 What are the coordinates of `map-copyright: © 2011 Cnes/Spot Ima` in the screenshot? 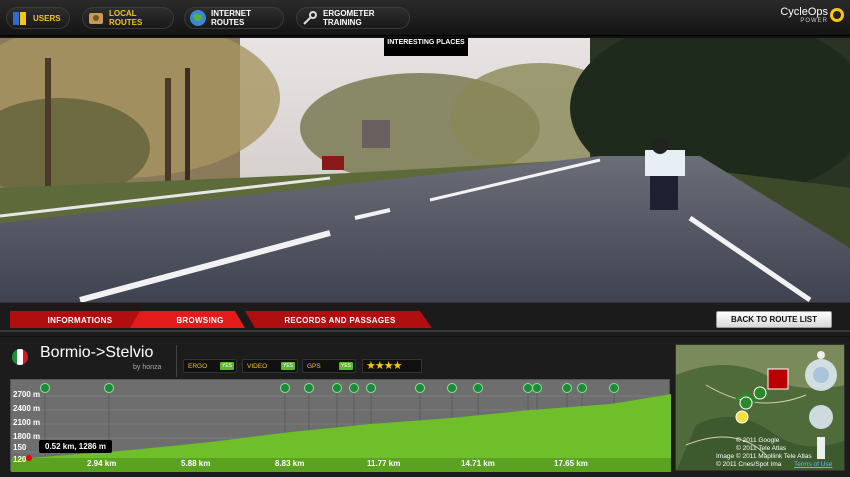 It's located at (749, 464).